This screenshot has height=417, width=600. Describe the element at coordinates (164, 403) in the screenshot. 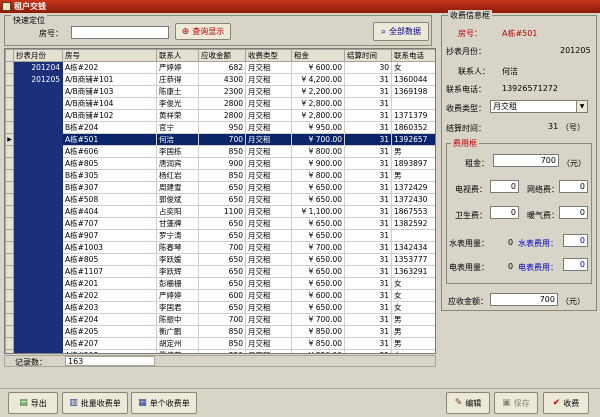

I see `single-bill-button: ▦ 单个收费单` at that location.